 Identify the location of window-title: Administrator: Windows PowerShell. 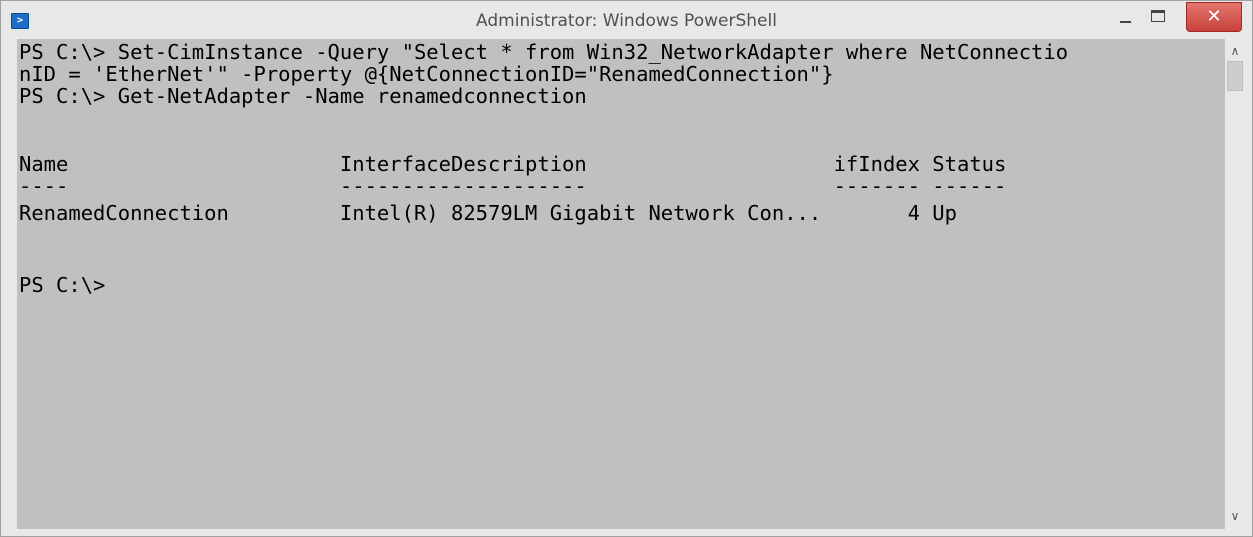
(626, 21).